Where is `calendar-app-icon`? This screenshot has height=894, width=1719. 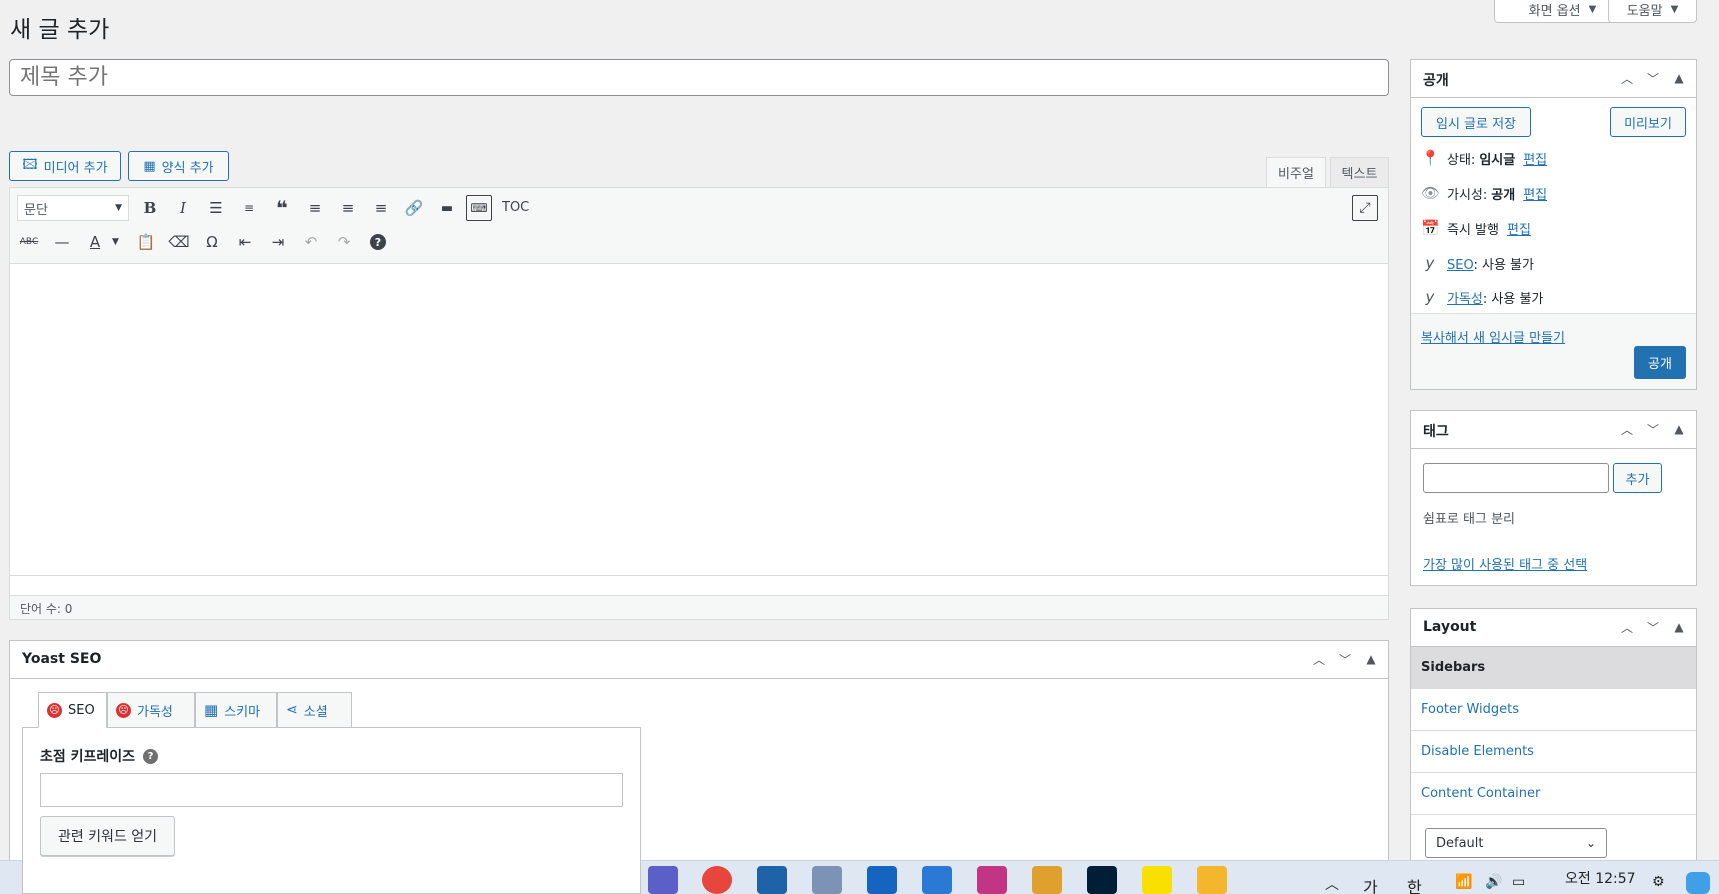 calendar-app-icon is located at coordinates (937, 880).